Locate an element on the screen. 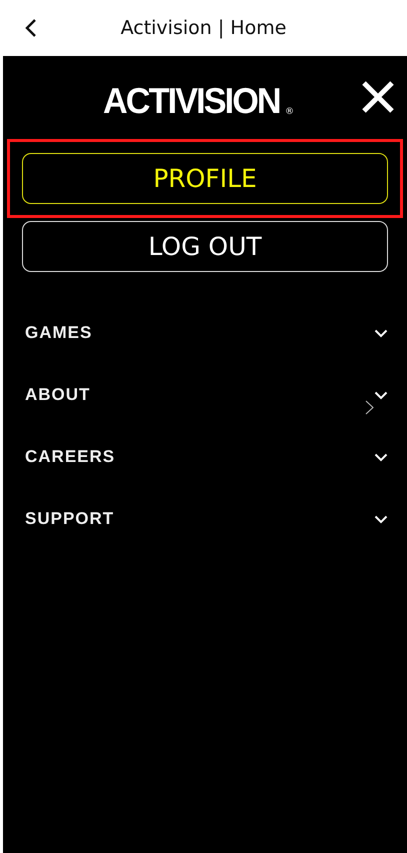 This screenshot has height=853, width=407. logo-wordmark: ACTIVISION is located at coordinates (191, 101).